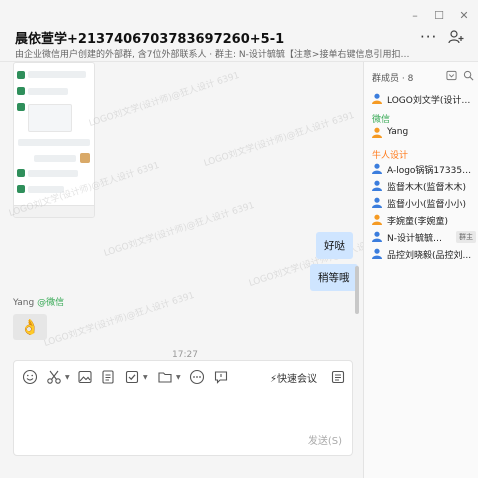 The height and width of the screenshot is (478, 478). What do you see at coordinates (132, 377) in the screenshot?
I see `todo-icon` at bounding box center [132, 377].